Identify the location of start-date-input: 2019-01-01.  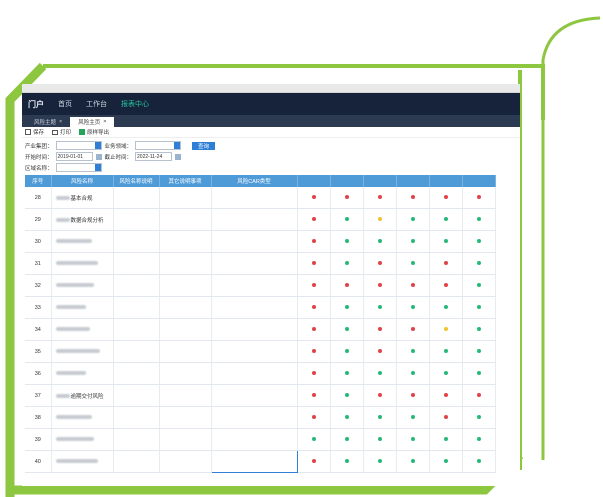
(74, 156).